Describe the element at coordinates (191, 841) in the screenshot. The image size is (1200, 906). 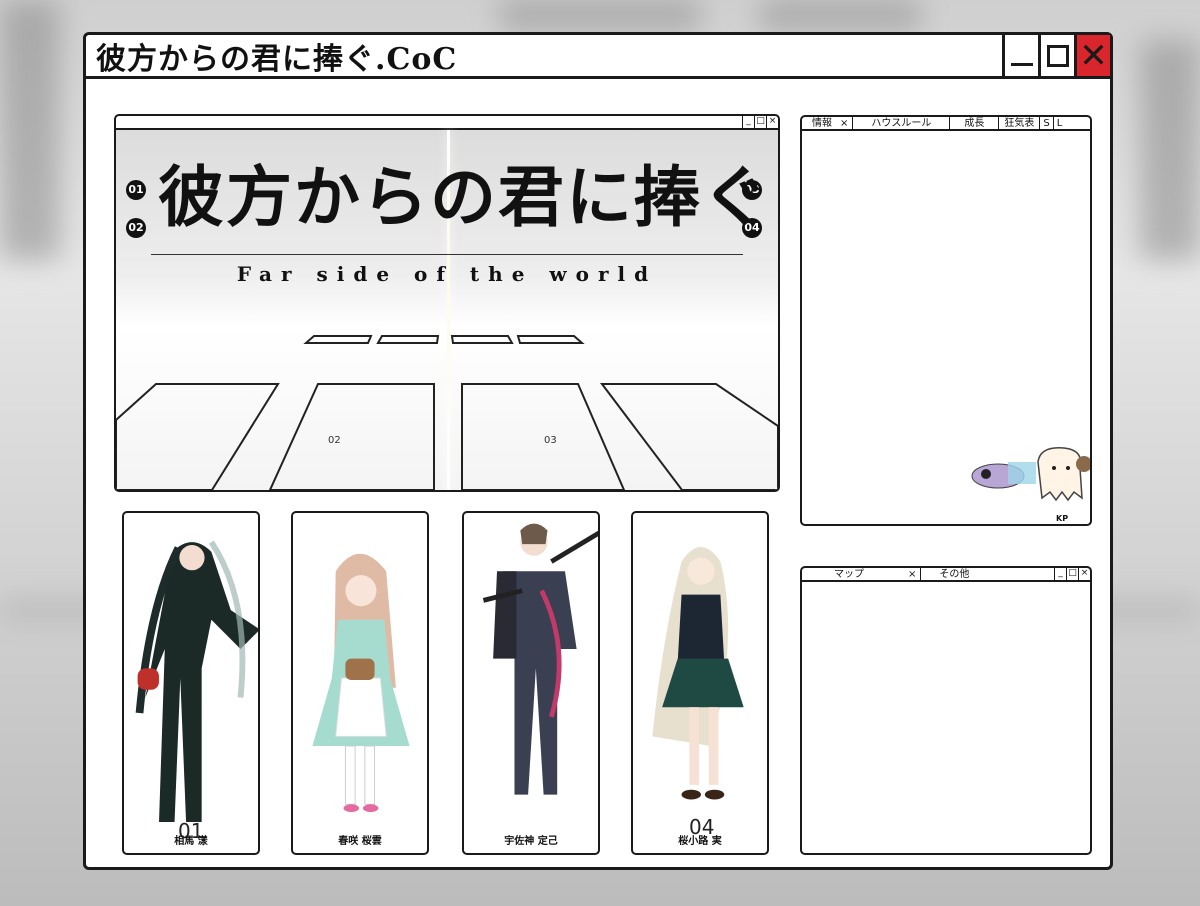
I see `character-name: 相馬 漾` at that location.